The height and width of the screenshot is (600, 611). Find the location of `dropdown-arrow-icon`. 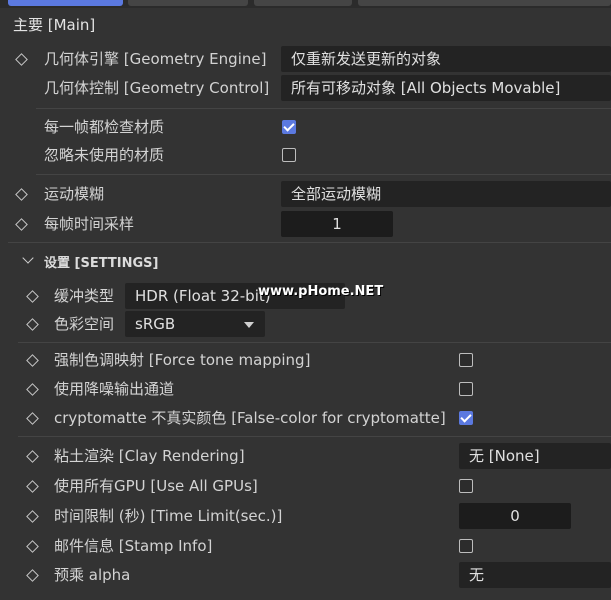

dropdown-arrow-icon is located at coordinates (249, 325).